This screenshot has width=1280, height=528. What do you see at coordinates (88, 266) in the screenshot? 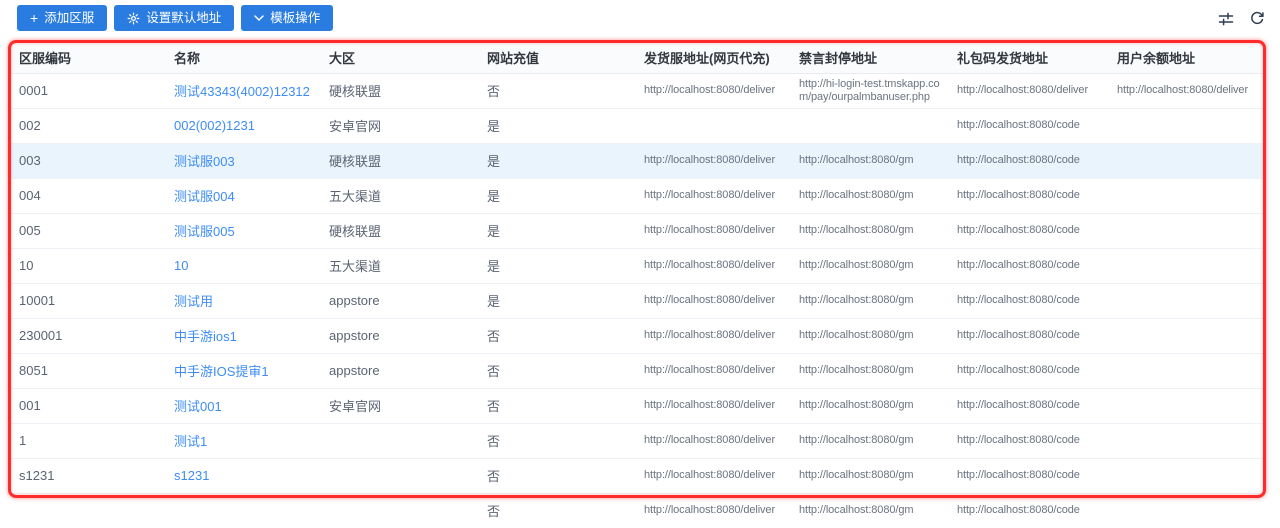
I see `cell-code: 10` at bounding box center [88, 266].